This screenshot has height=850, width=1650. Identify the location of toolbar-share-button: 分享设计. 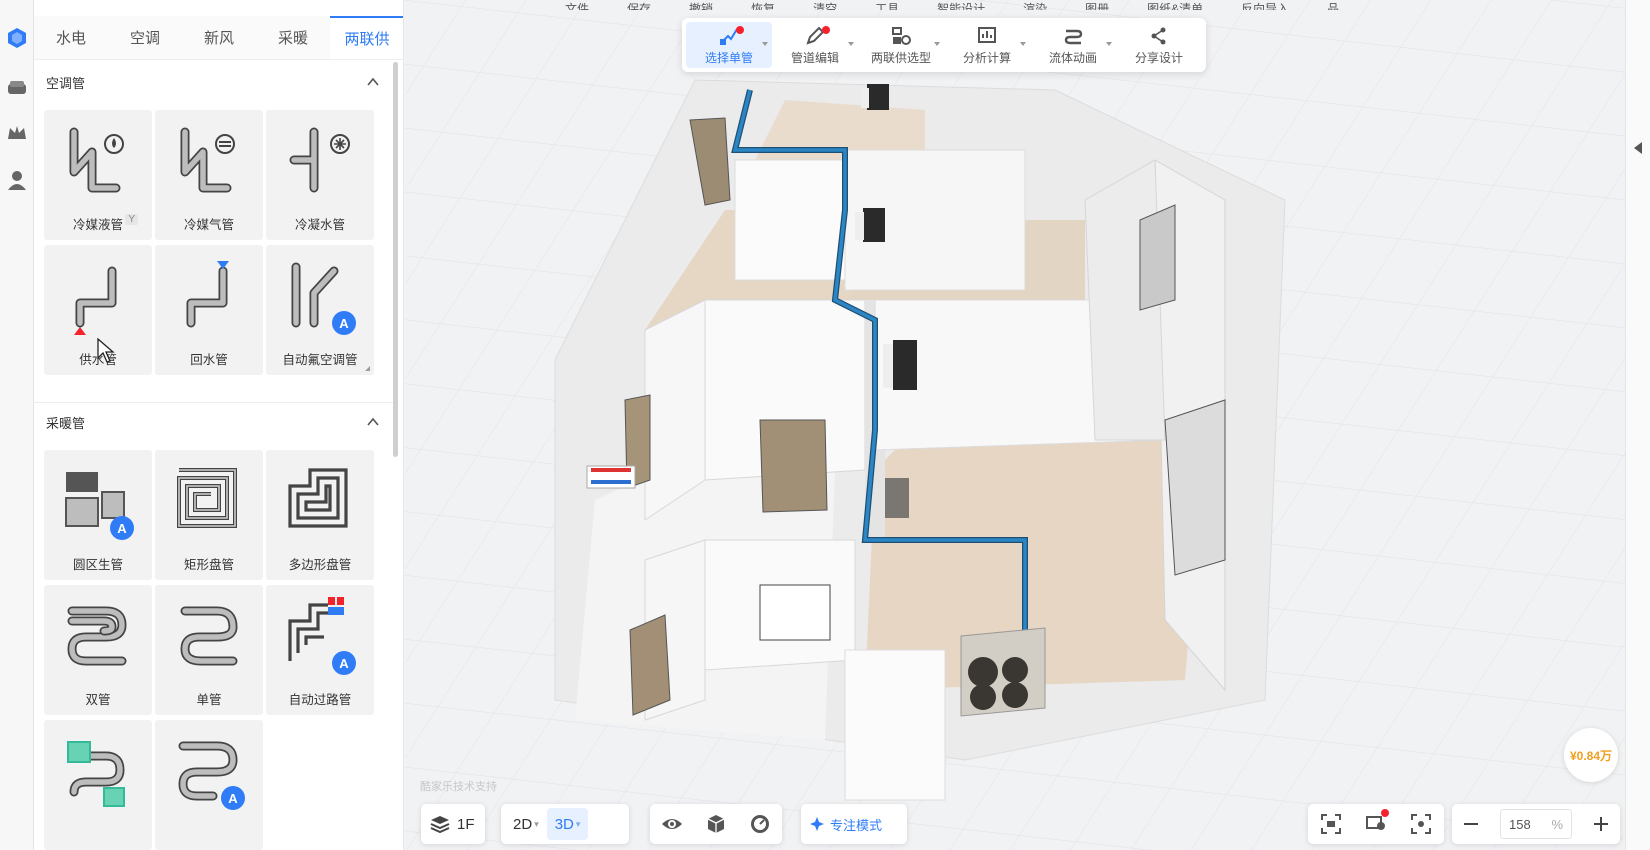
(1159, 45).